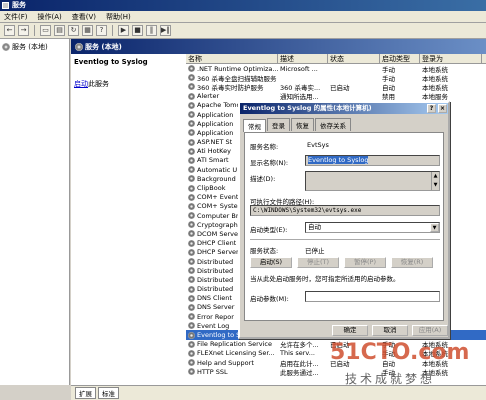  I want to click on pause-button: 暂停(P), so click(365, 262).